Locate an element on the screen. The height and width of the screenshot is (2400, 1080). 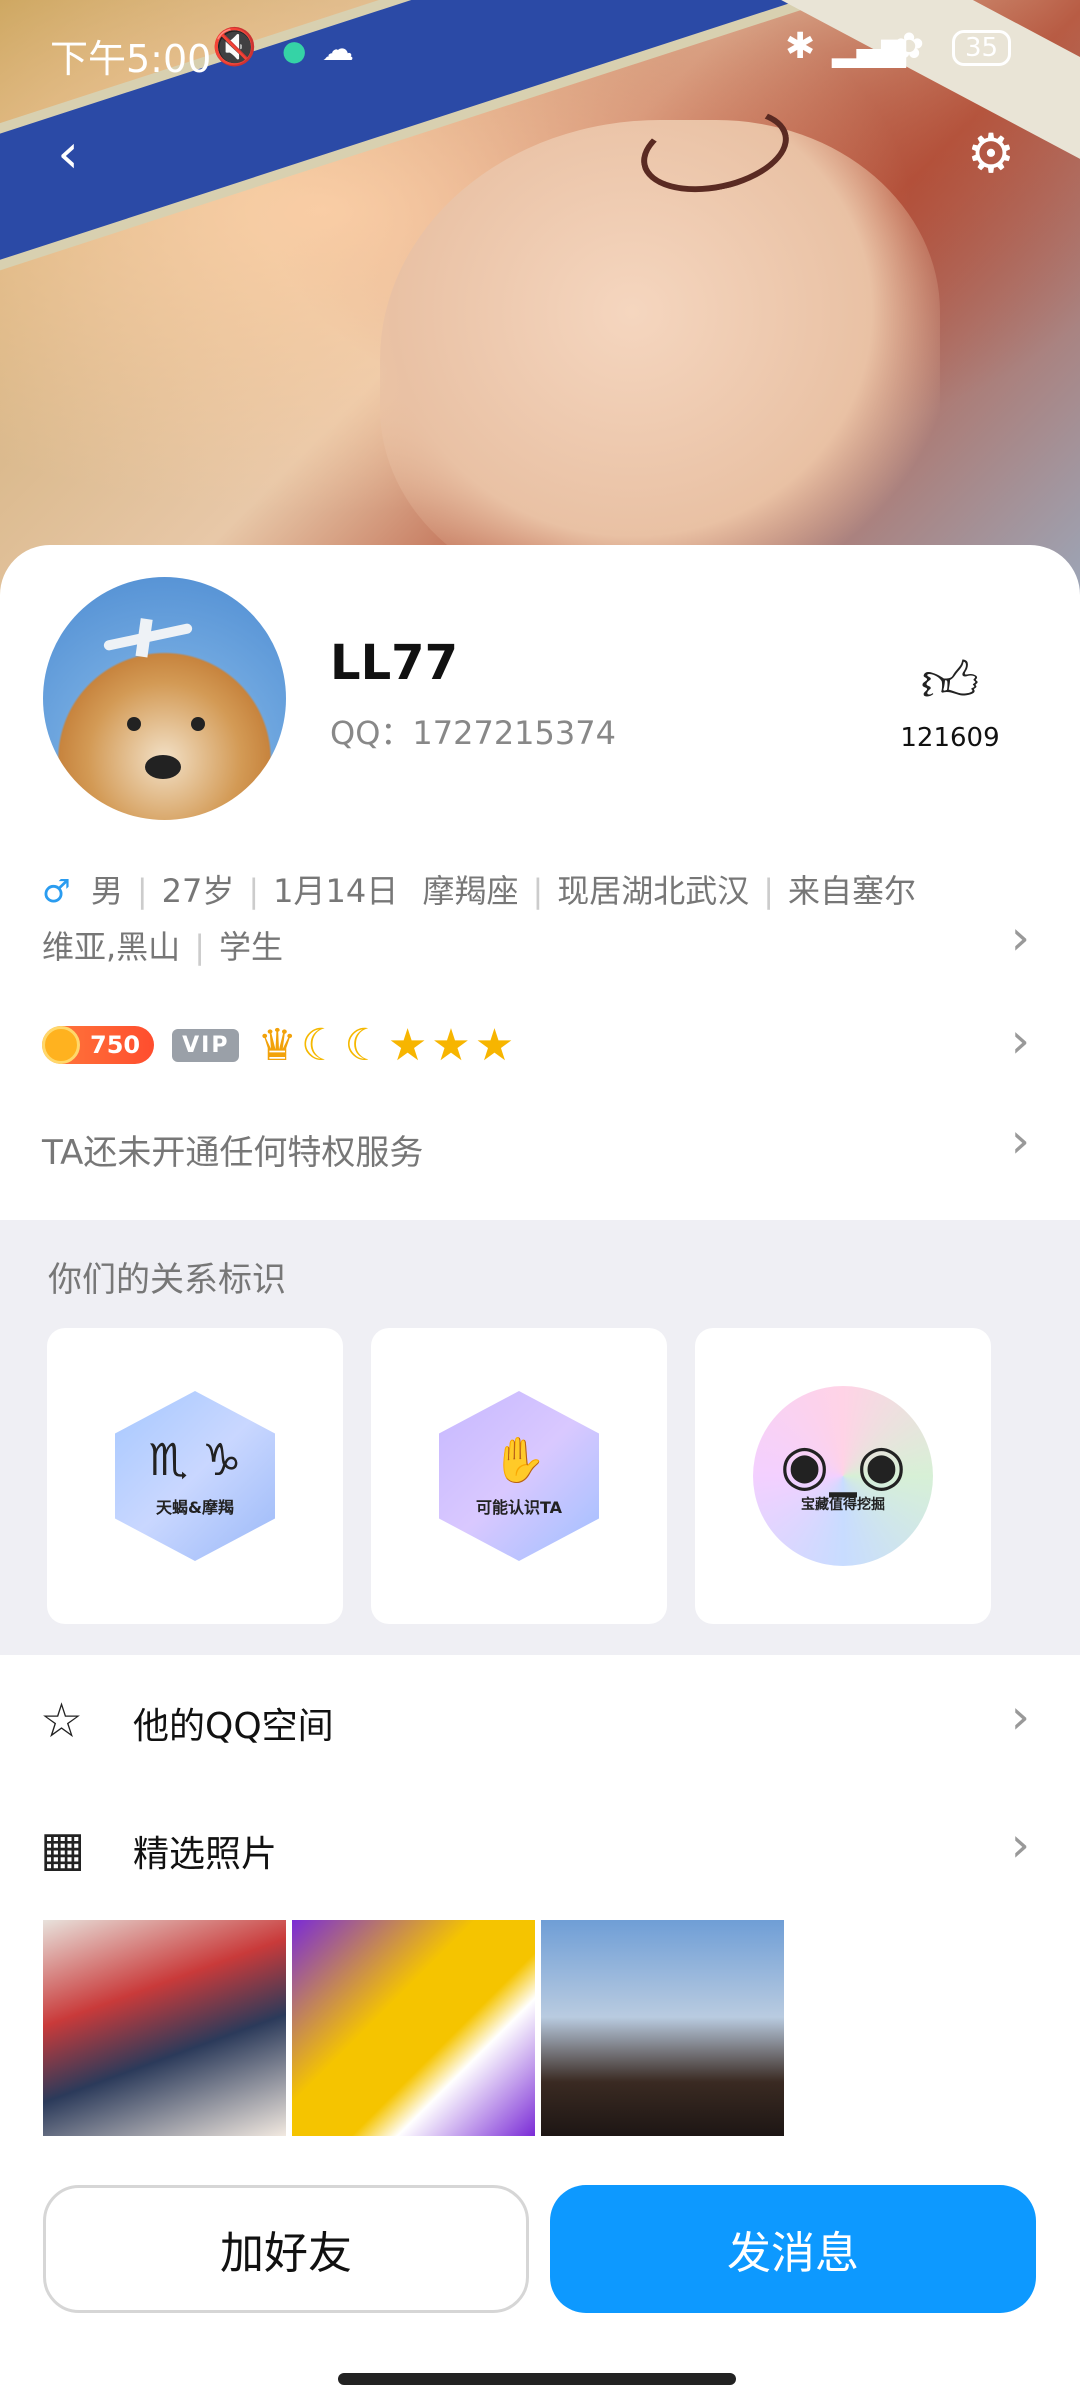
photos-row: ▦ 精选照片 › is located at coordinates (540, 1848).